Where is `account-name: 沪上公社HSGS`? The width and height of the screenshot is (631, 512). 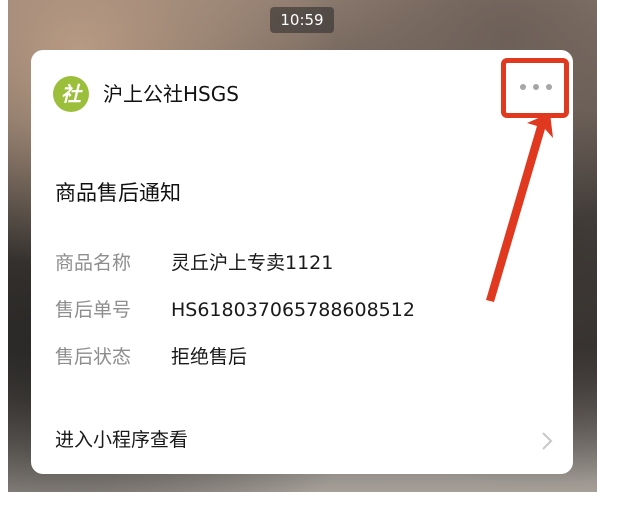
account-name: 沪上公社HSGS is located at coordinates (171, 94).